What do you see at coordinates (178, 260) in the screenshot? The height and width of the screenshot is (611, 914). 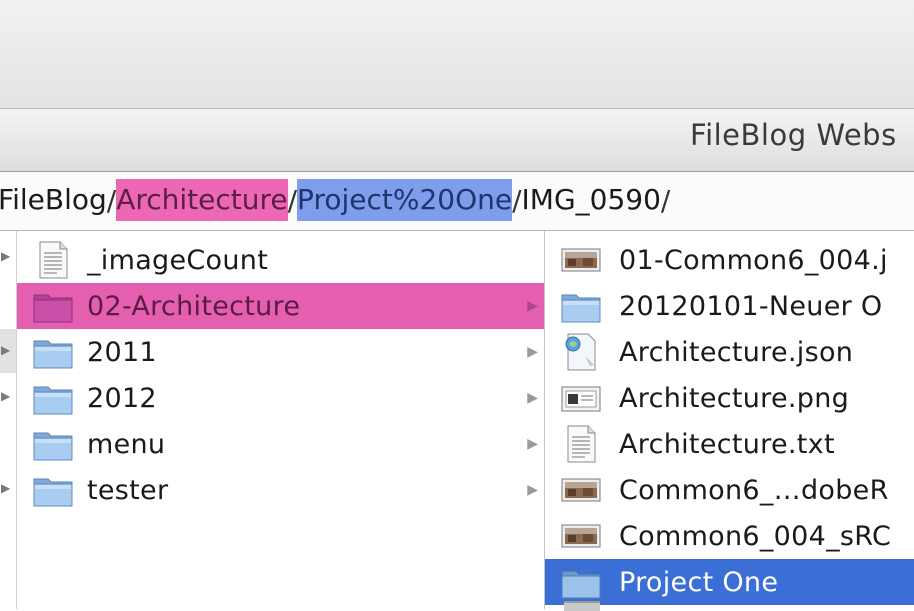 I see `list-item-label: _imageCount` at bounding box center [178, 260].